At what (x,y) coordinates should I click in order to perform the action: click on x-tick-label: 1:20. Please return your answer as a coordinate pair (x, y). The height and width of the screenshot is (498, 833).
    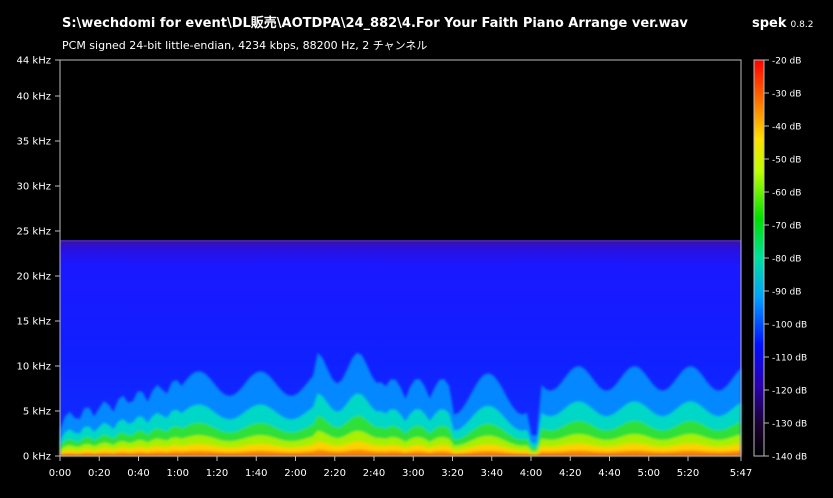
    Looking at the image, I should click on (217, 473).